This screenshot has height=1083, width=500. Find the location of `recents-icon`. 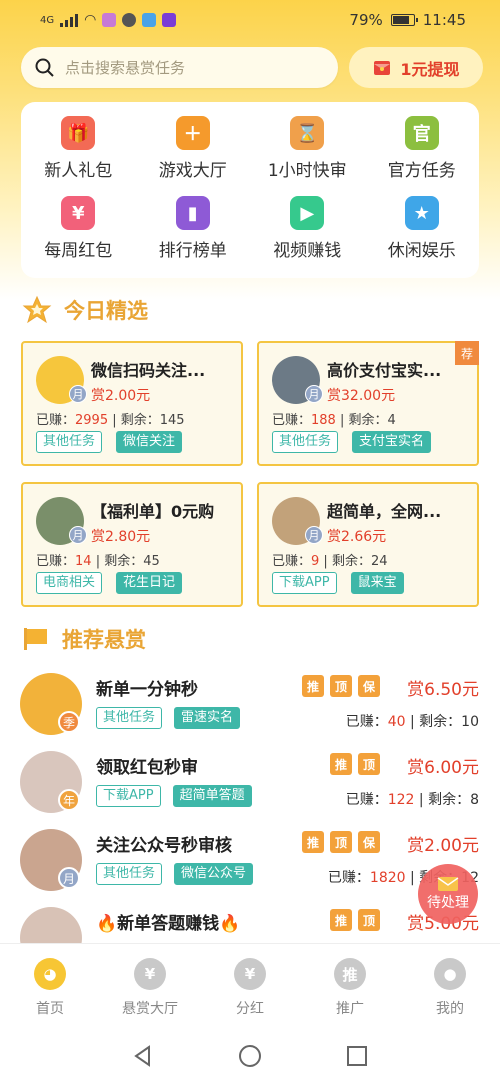

recents-icon is located at coordinates (357, 1056).